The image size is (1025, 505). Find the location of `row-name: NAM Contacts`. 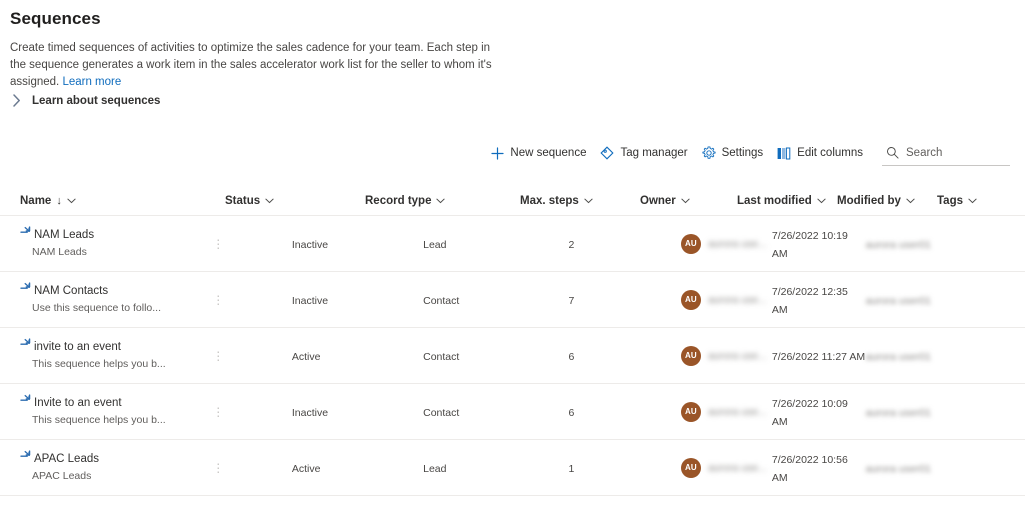

row-name: NAM Contacts is located at coordinates (71, 291).